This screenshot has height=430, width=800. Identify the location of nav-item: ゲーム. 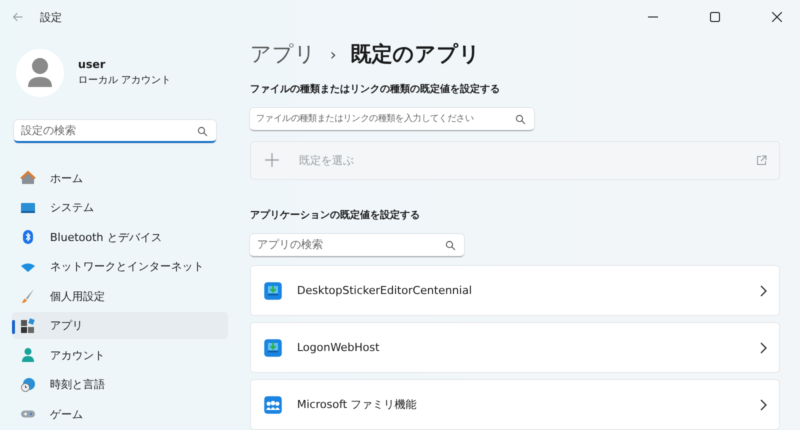
(120, 414).